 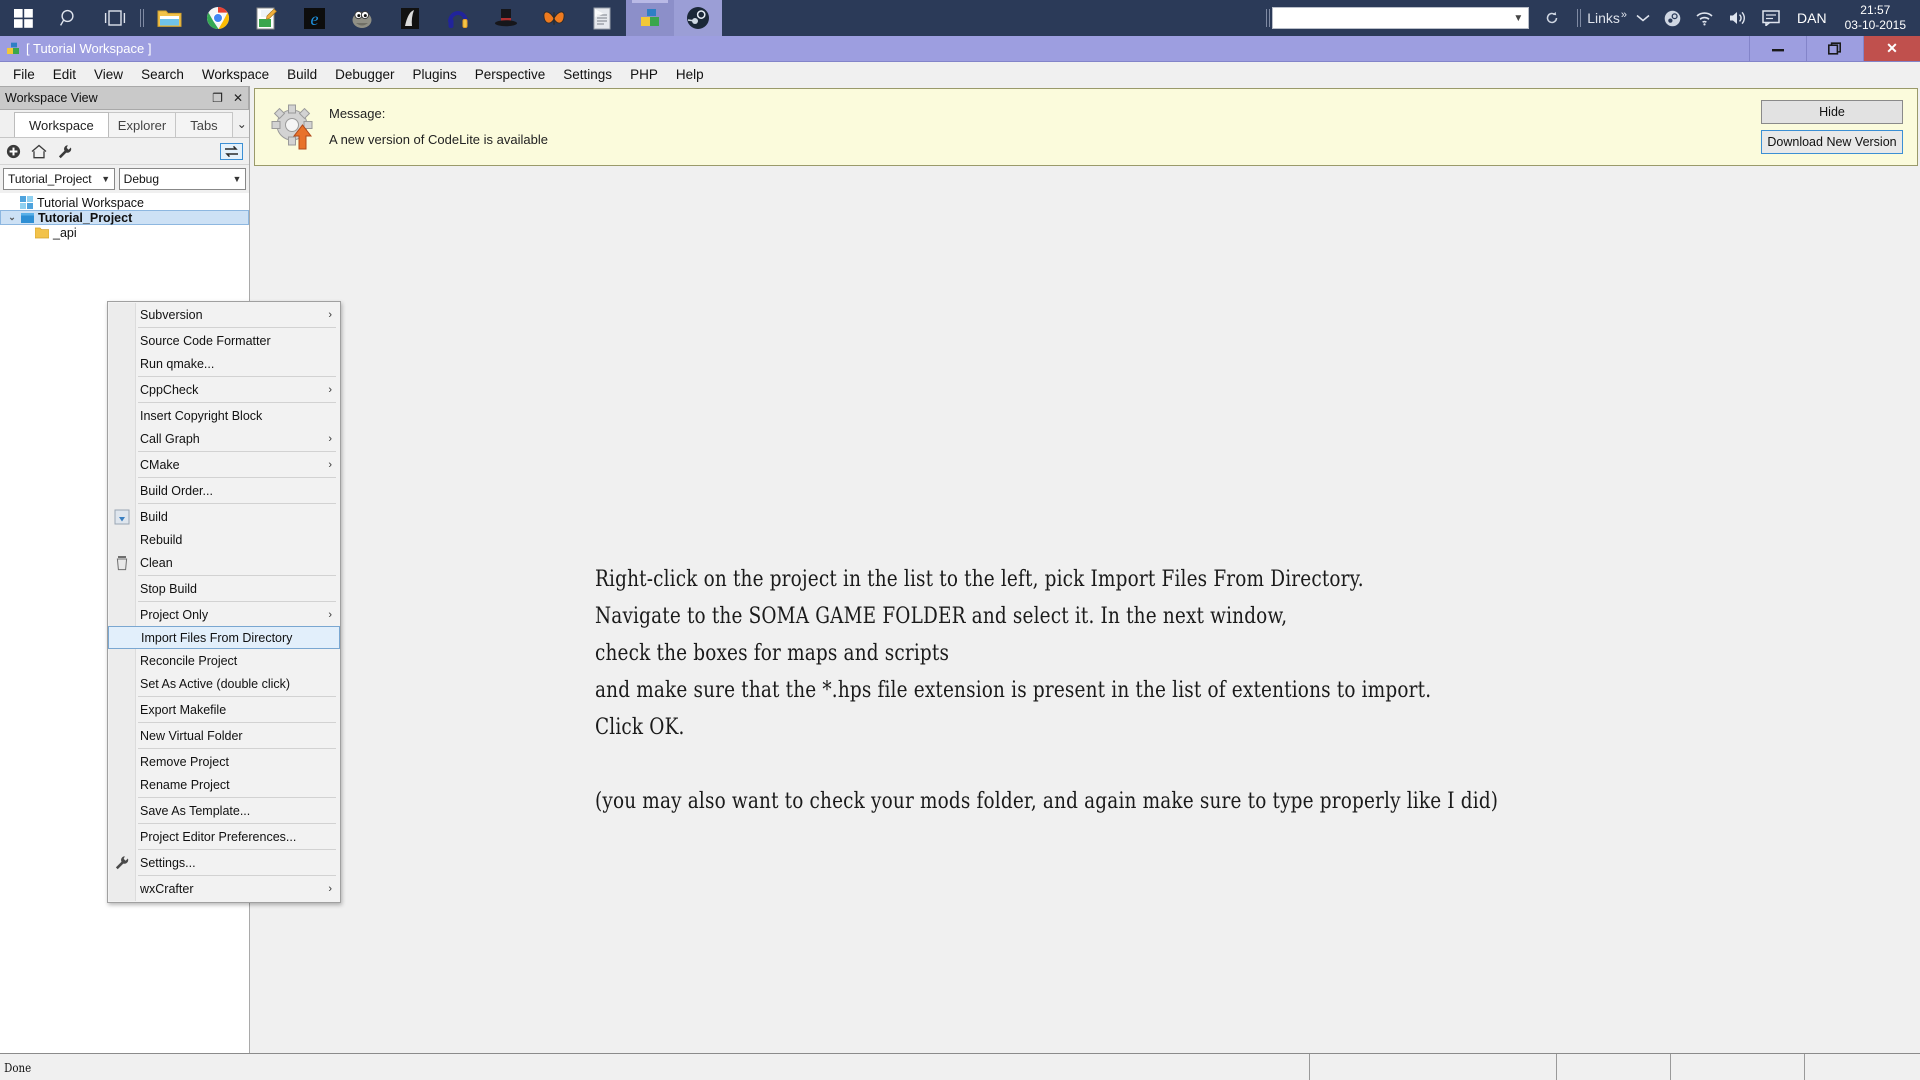 What do you see at coordinates (224, 415) in the screenshot?
I see `context-menu-item-insert-copyright-block: Insert Copyright Block` at bounding box center [224, 415].